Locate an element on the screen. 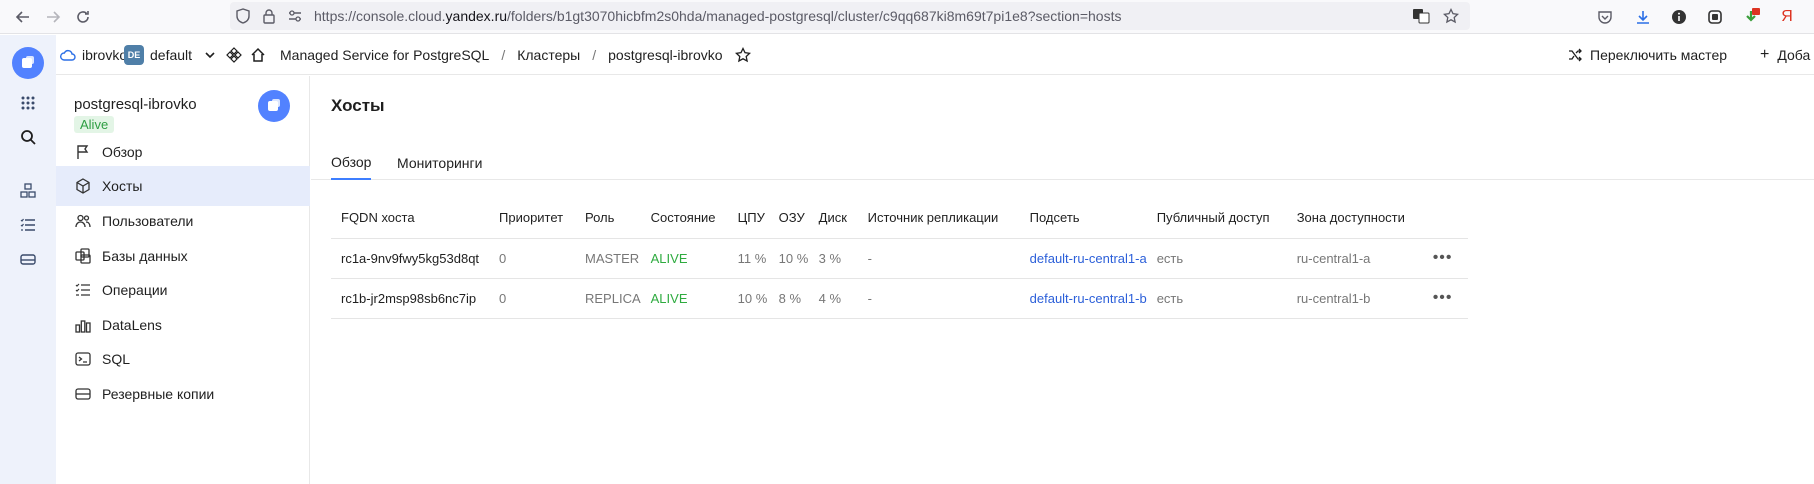 The height and width of the screenshot is (484, 1814). host-replication-source: - is located at coordinates (938, 298).